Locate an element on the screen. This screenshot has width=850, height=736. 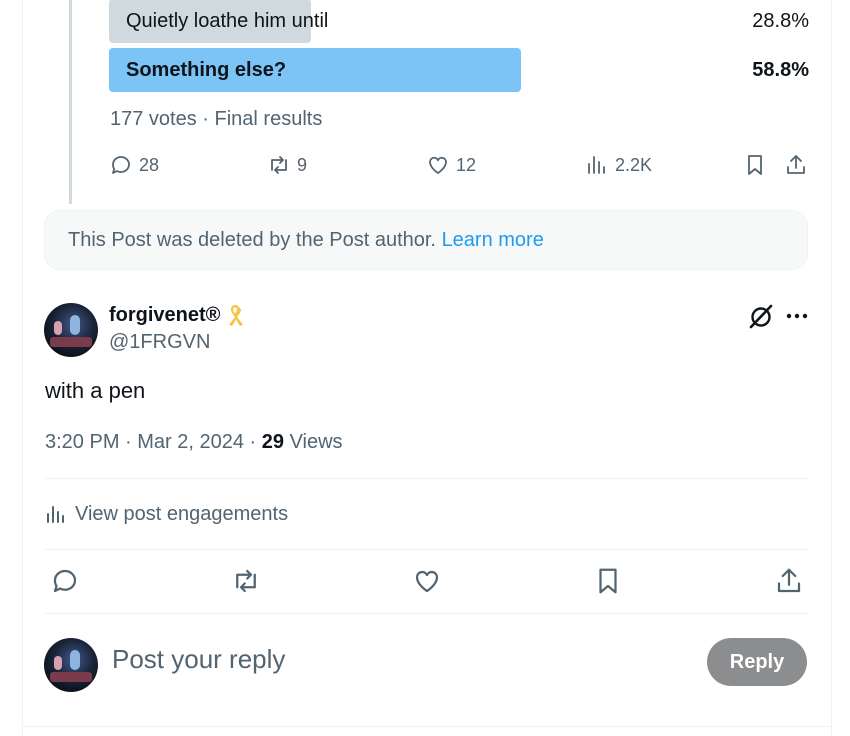
column-border-right is located at coordinates (831, 368).